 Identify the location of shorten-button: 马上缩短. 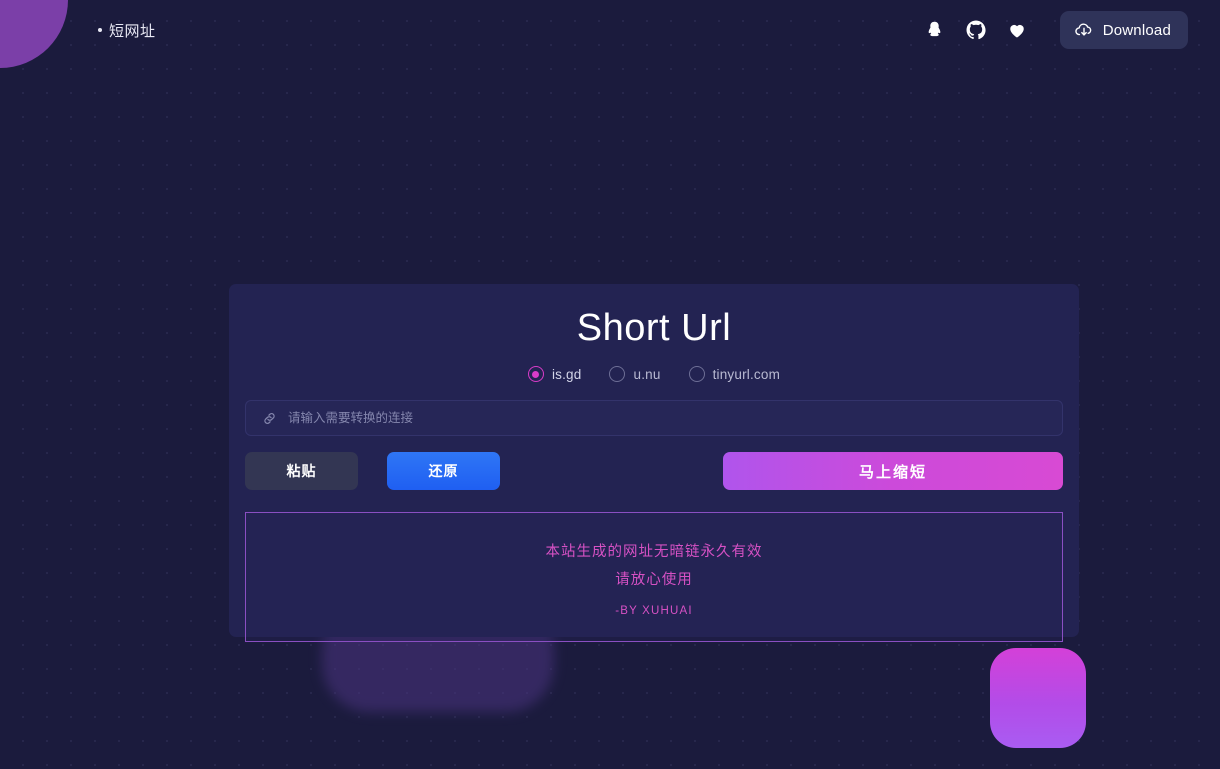
(893, 471).